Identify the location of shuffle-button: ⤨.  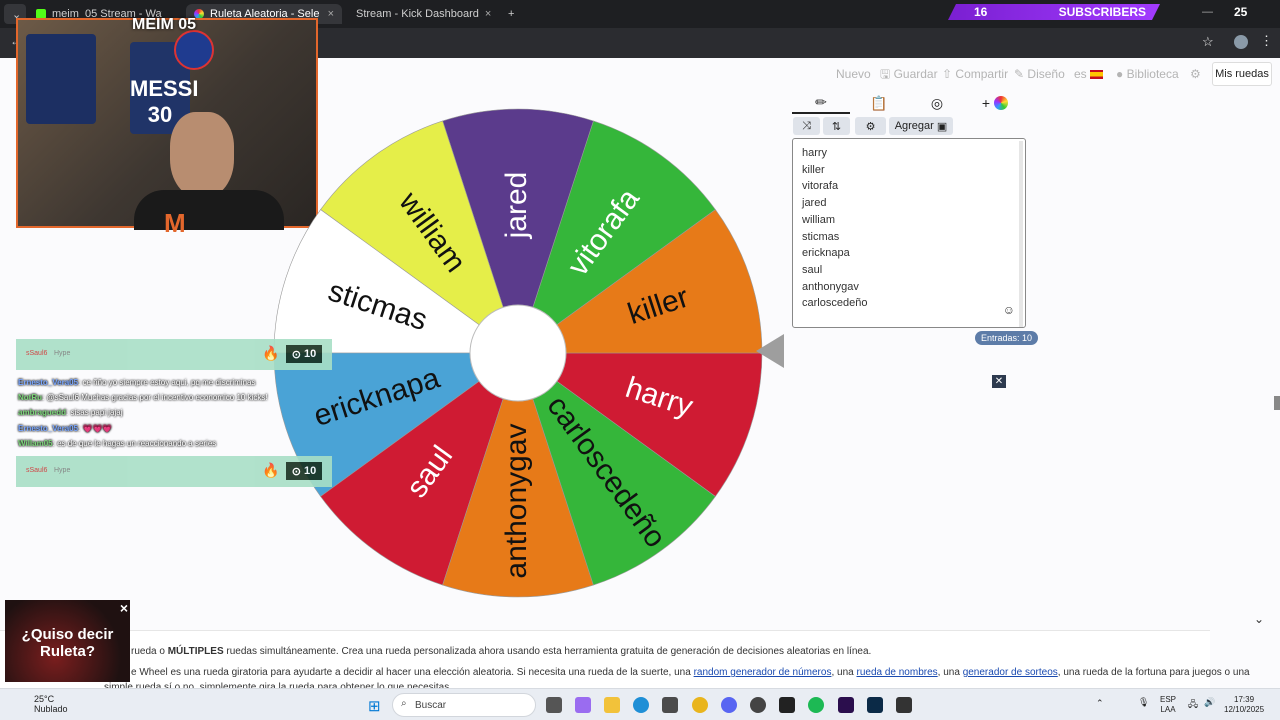
(806, 126).